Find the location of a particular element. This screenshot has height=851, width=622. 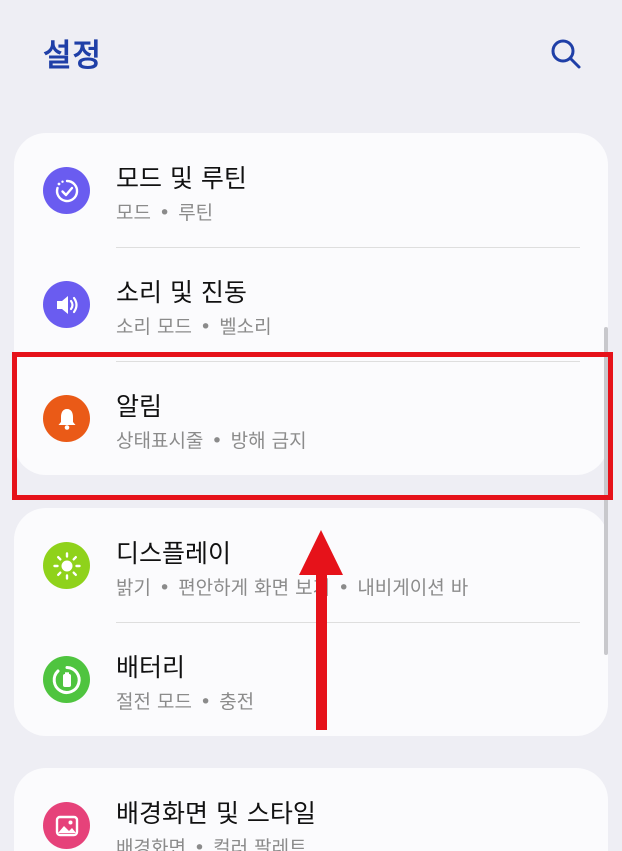

settings-group-3: 배경화면 및 스타일 배경화면 • 컬러 팔레트 is located at coordinates (311, 809).